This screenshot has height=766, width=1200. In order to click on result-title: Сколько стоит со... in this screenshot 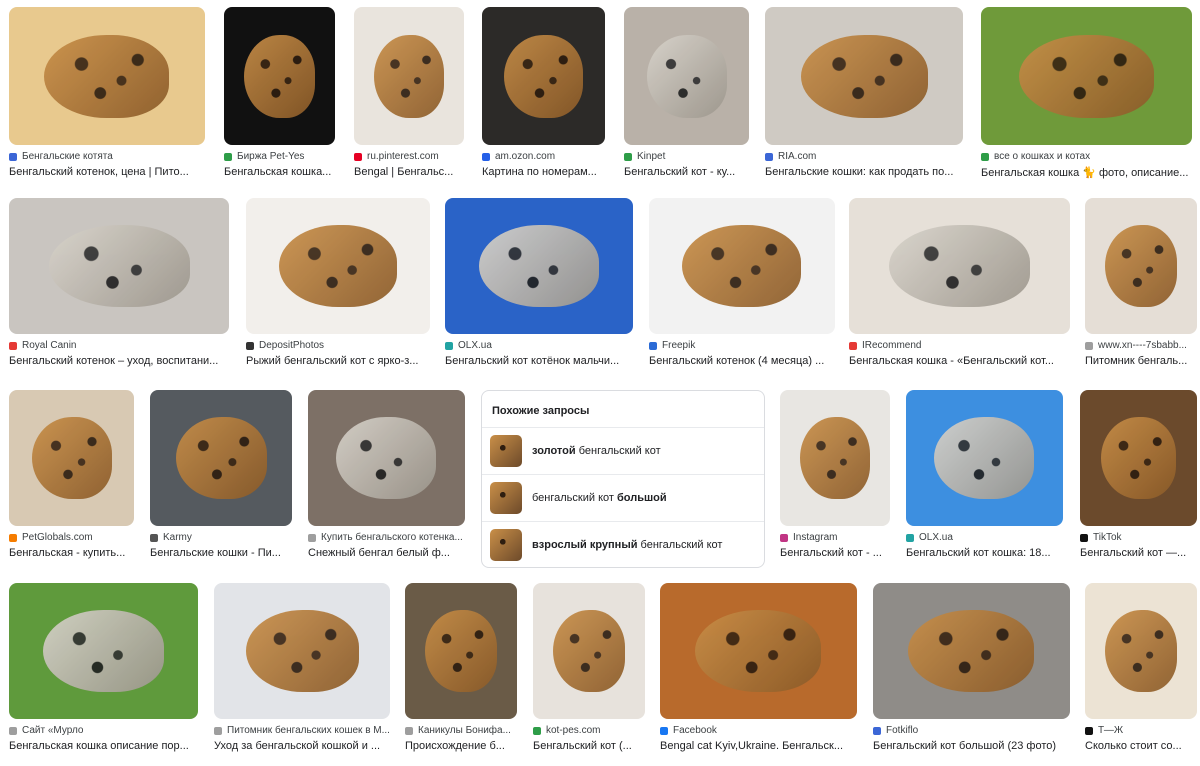, I will do `click(1141, 746)`.